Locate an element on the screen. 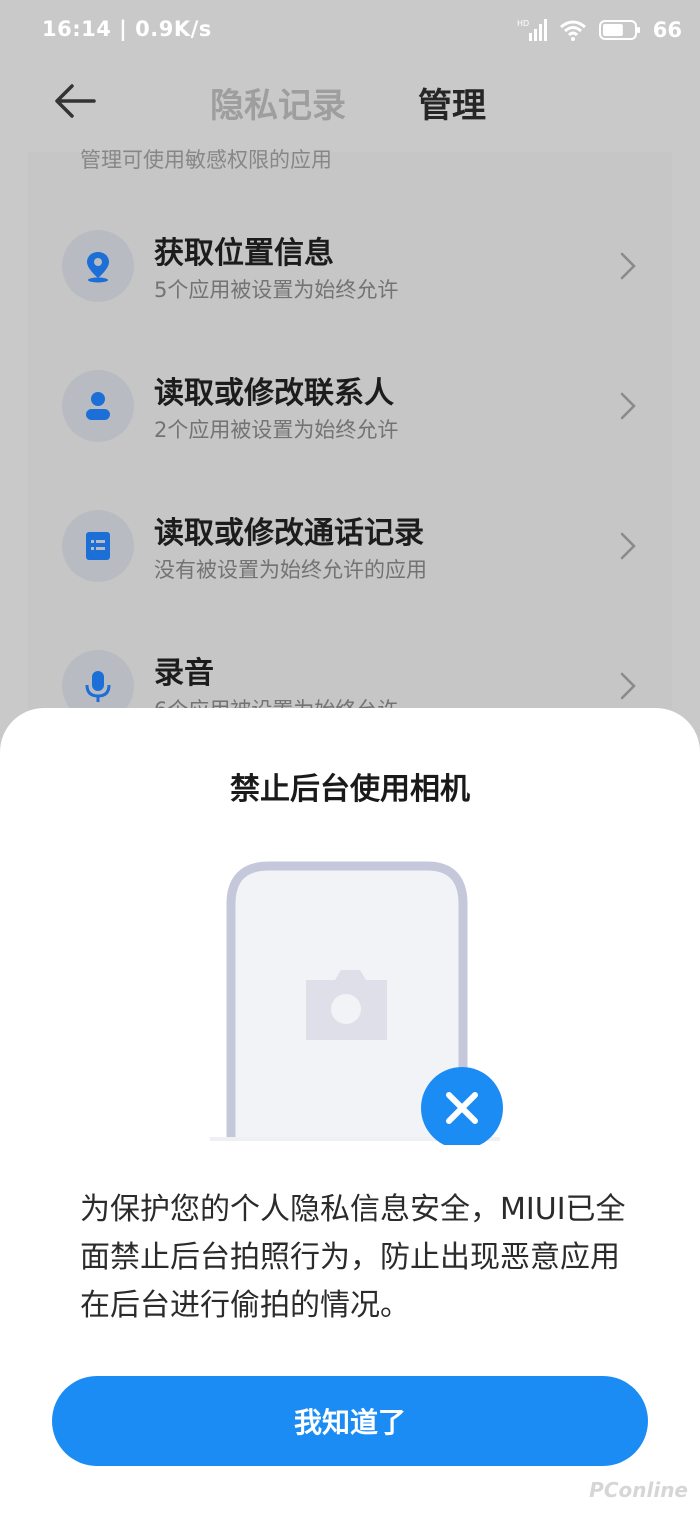  camera-icon is located at coordinates (346, 1005).